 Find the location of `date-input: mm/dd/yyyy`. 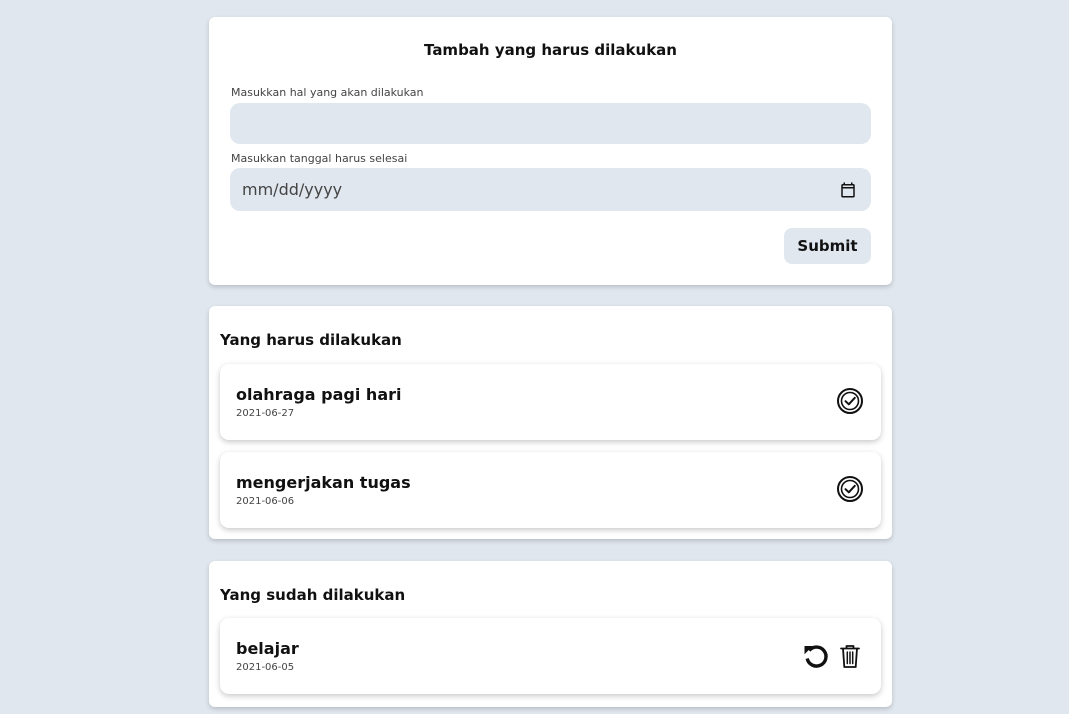

date-input: mm/dd/yyyy is located at coordinates (550, 189).